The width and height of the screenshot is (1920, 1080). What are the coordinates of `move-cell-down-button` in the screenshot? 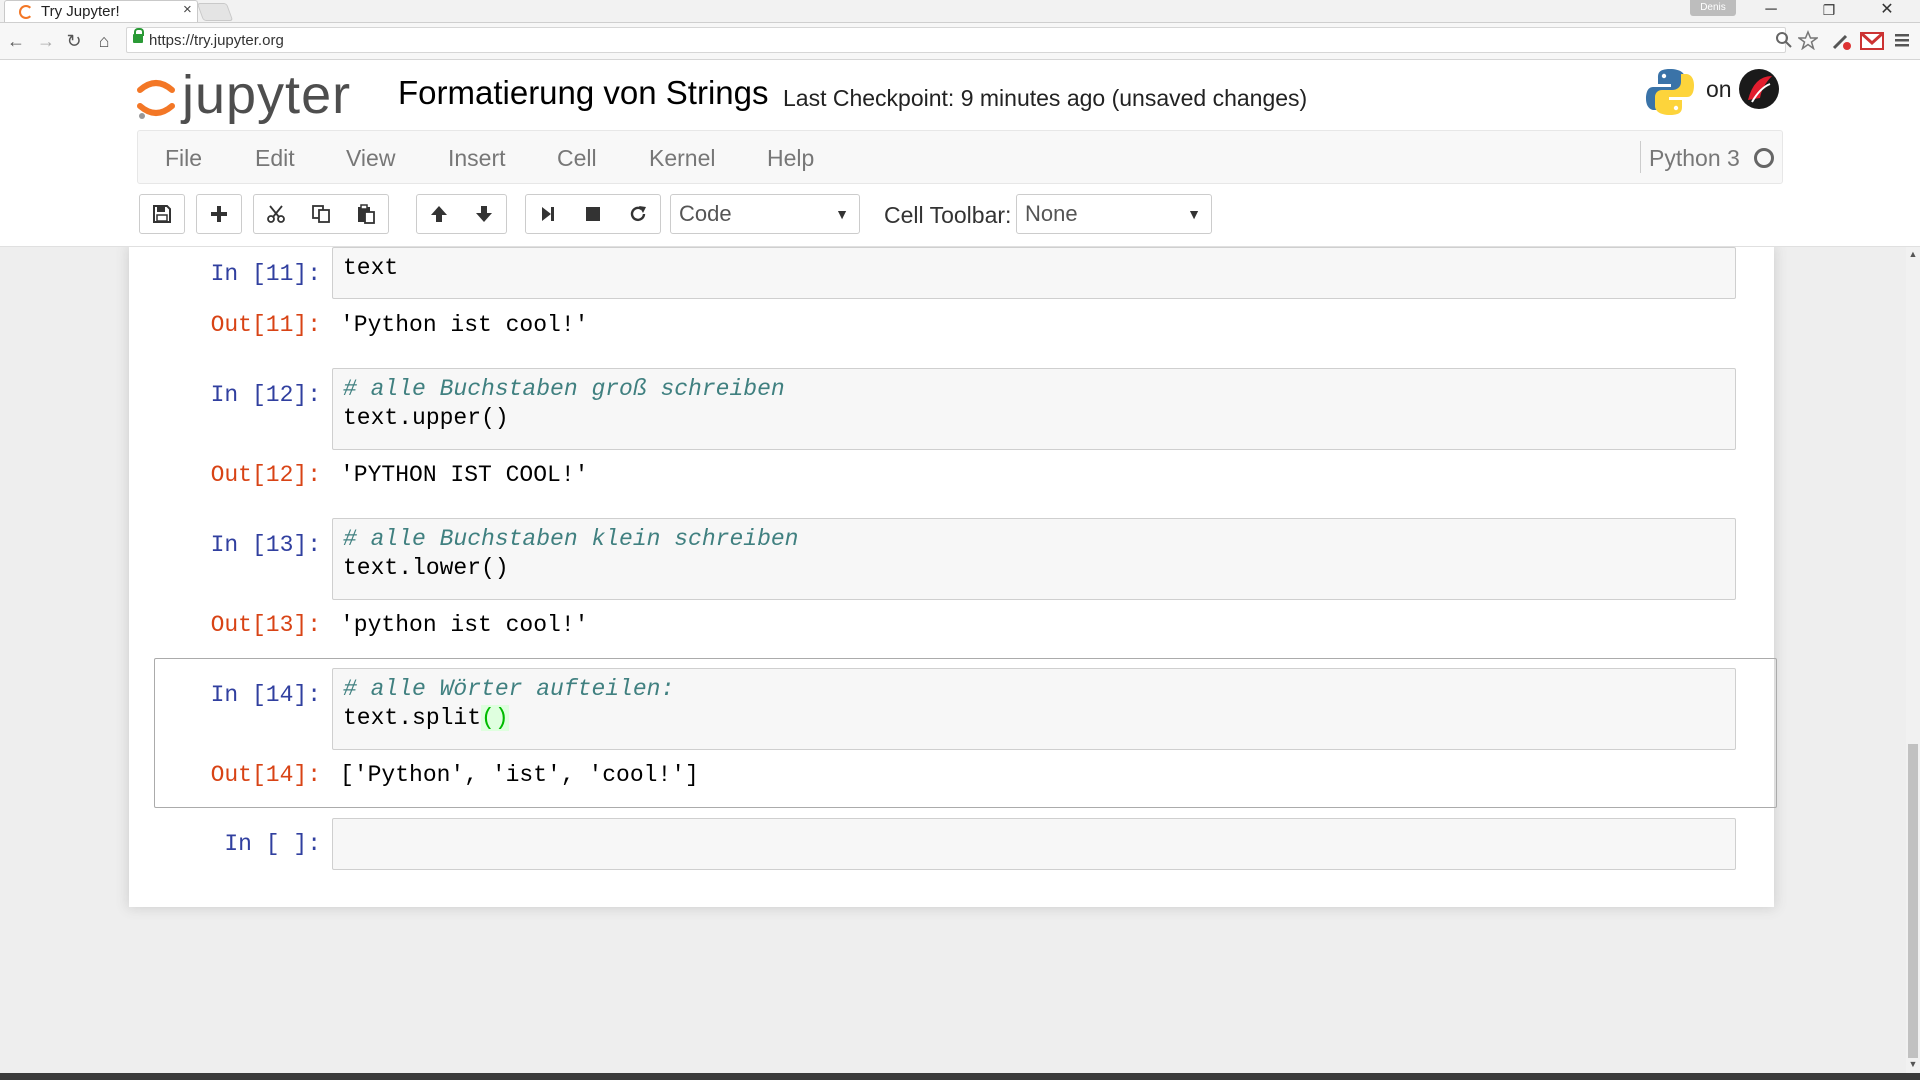 It's located at (484, 214).